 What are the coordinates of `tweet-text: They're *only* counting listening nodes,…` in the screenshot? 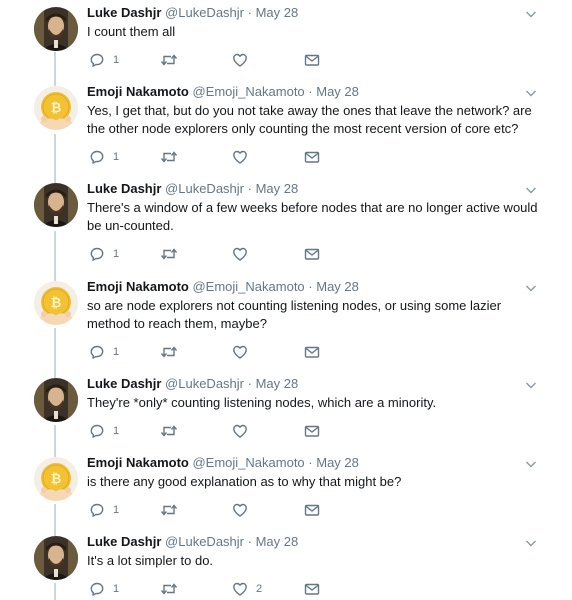 It's located at (262, 402).